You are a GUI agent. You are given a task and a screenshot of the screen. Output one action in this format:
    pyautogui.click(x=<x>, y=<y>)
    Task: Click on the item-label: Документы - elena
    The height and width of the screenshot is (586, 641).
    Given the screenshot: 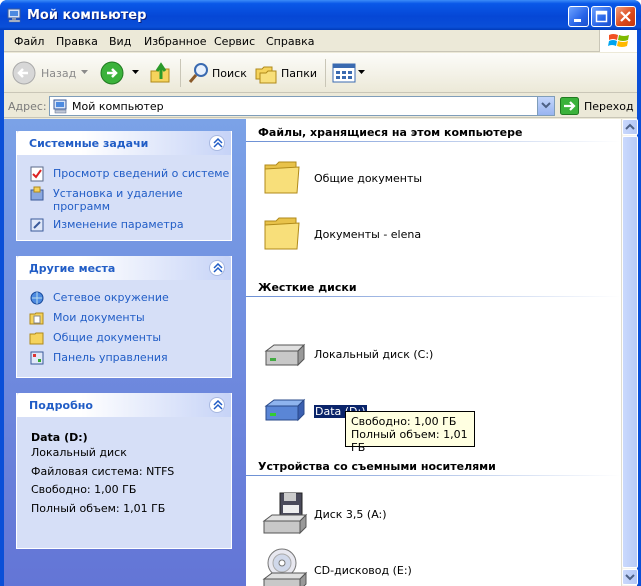 What is the action you would take?
    pyautogui.click(x=367, y=234)
    